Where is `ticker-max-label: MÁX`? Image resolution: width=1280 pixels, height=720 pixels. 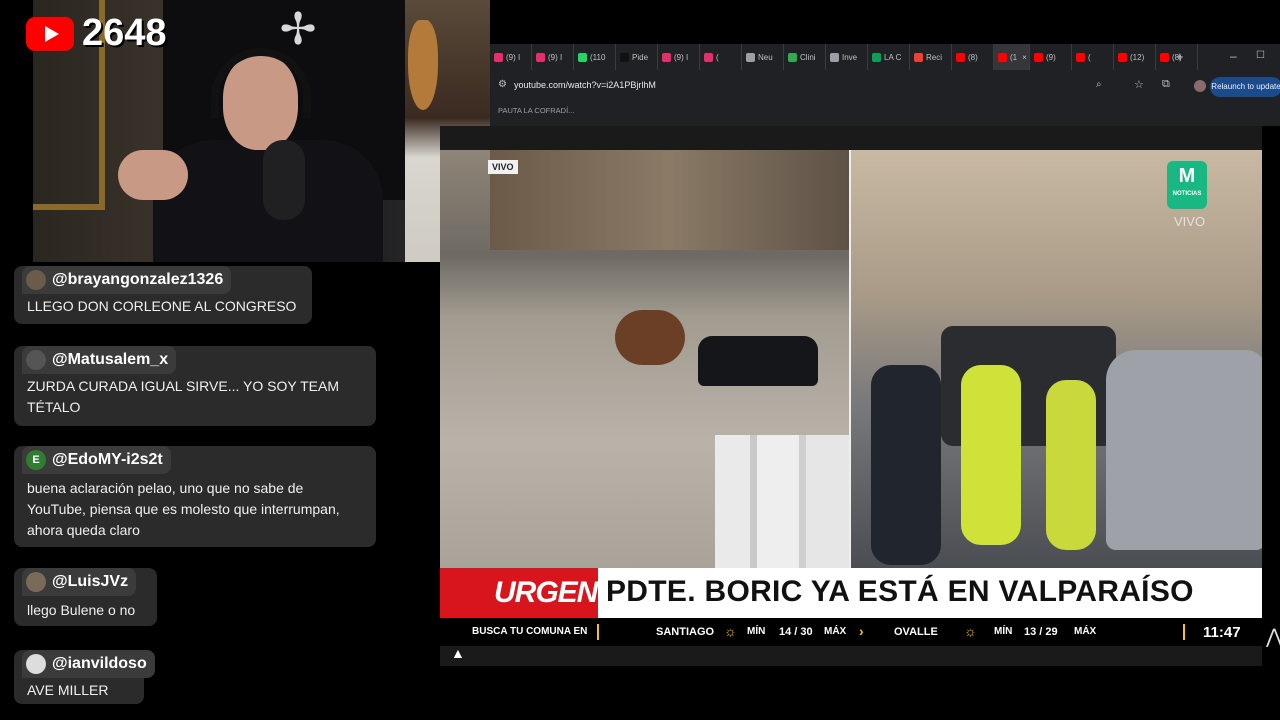
ticker-max-label: MÁX is located at coordinates (835, 631).